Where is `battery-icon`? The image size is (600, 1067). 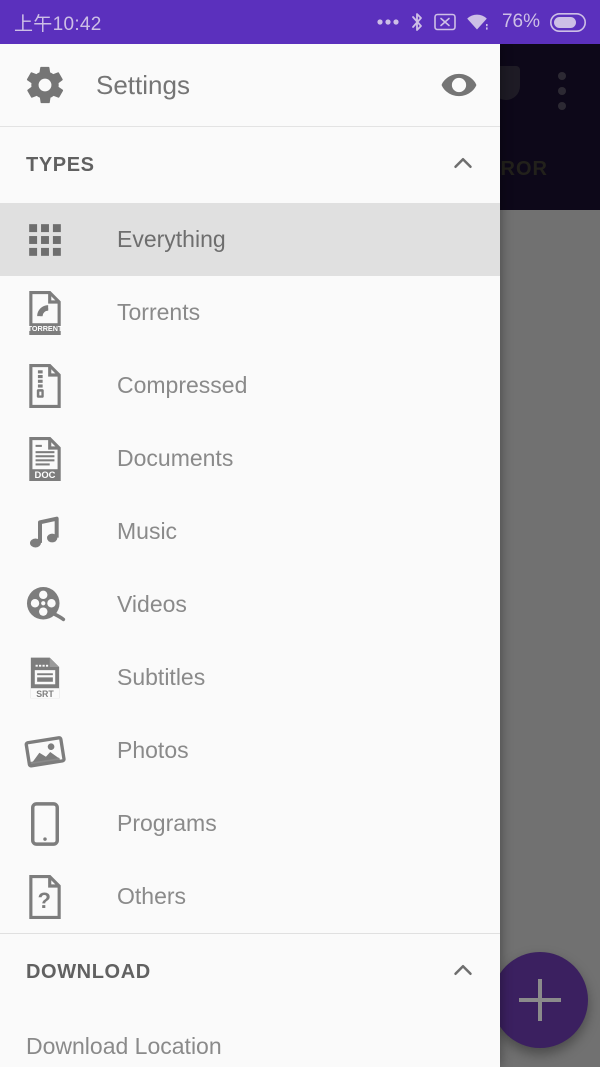 battery-icon is located at coordinates (568, 22).